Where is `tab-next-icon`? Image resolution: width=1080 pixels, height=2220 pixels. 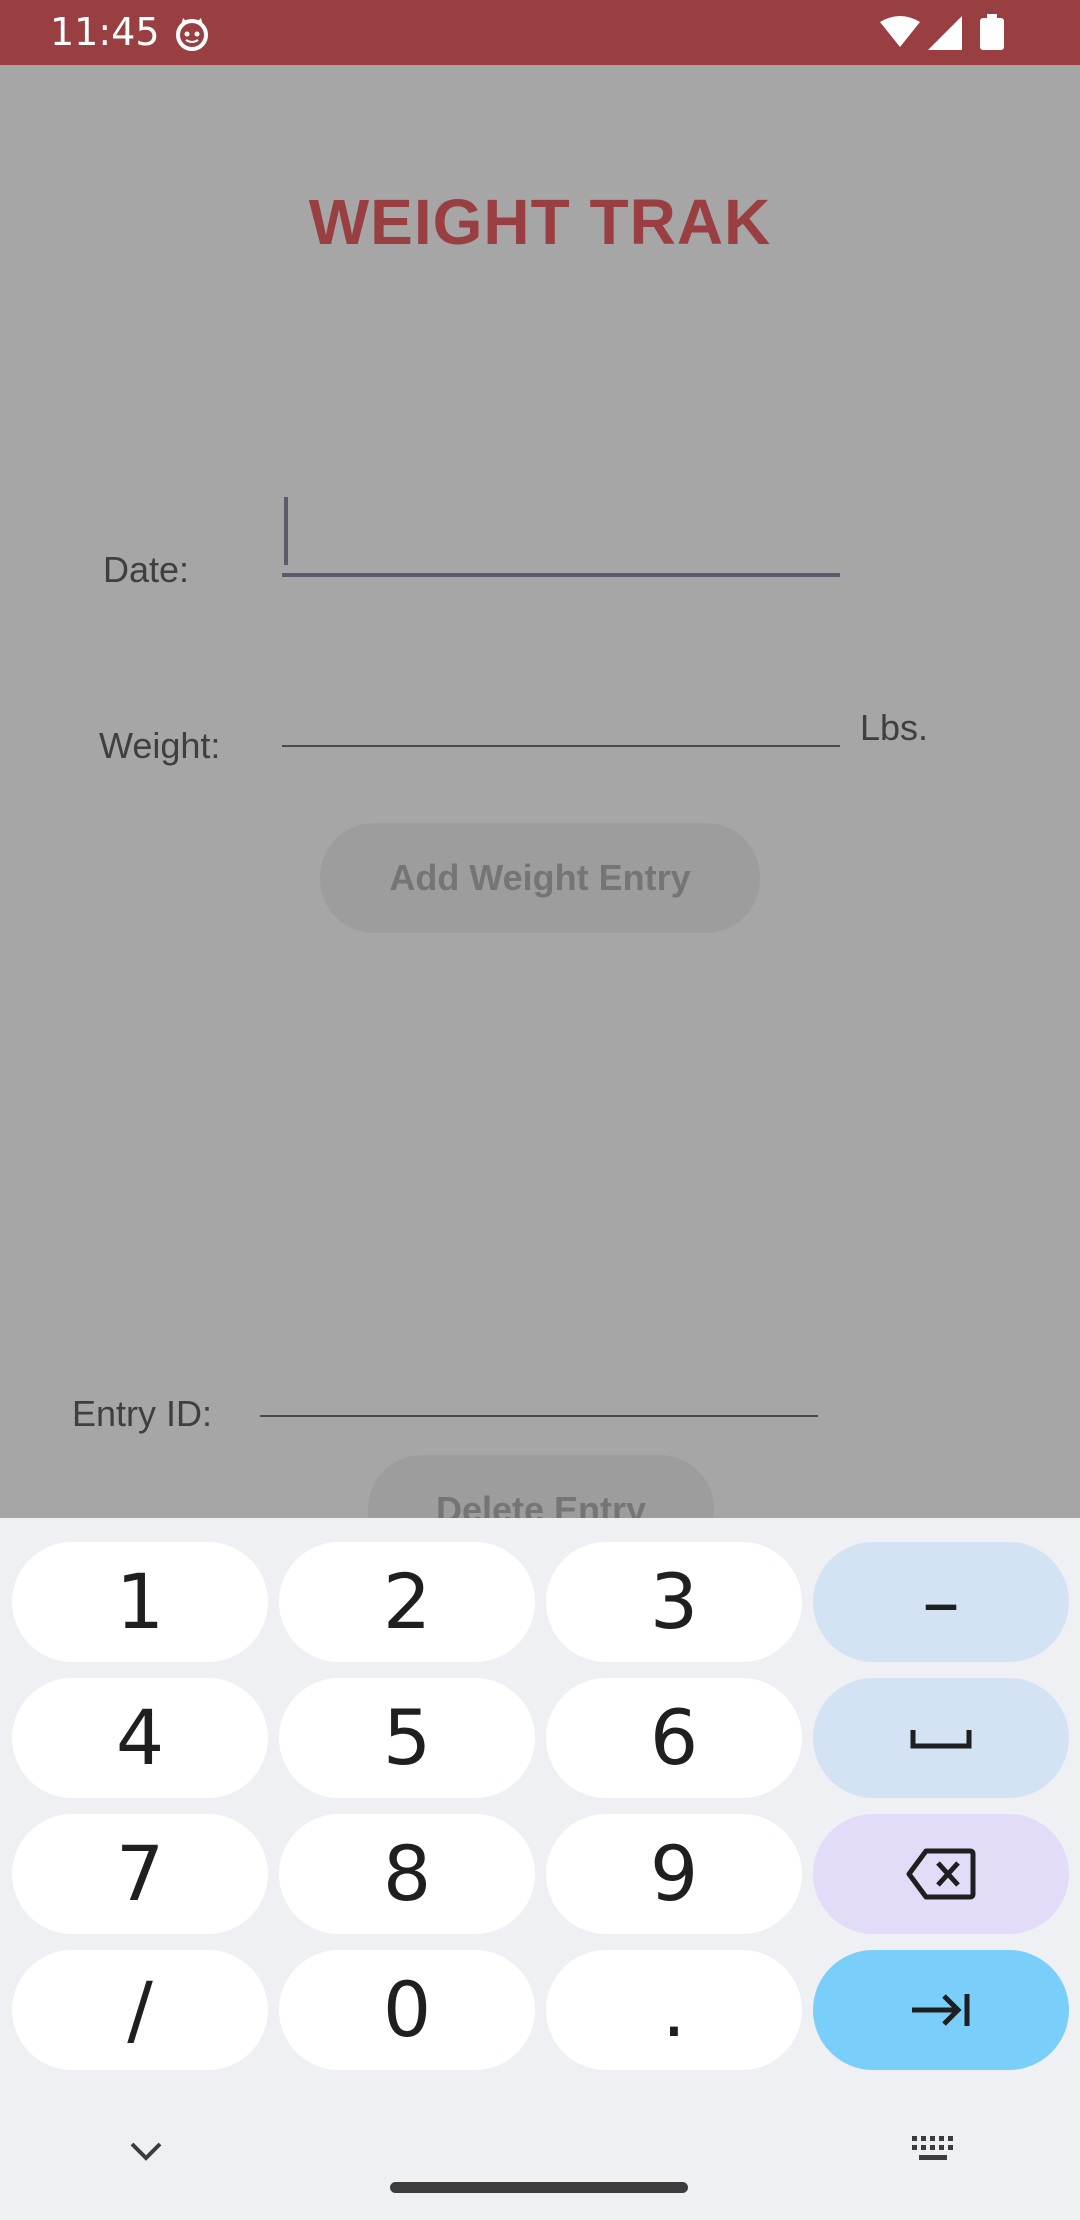 tab-next-icon is located at coordinates (941, 2010).